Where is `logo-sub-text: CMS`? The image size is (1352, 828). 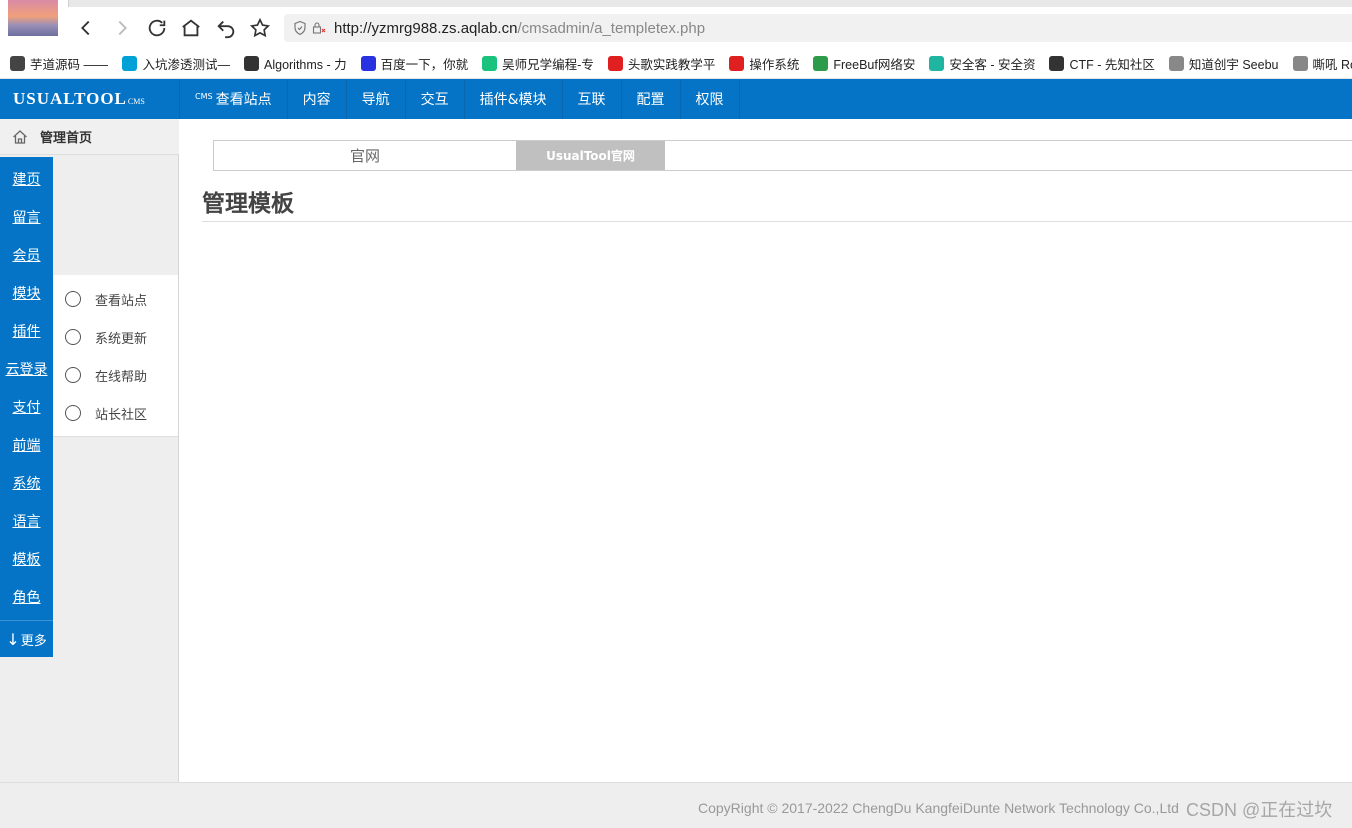
logo-sub-text: CMS is located at coordinates (136, 100).